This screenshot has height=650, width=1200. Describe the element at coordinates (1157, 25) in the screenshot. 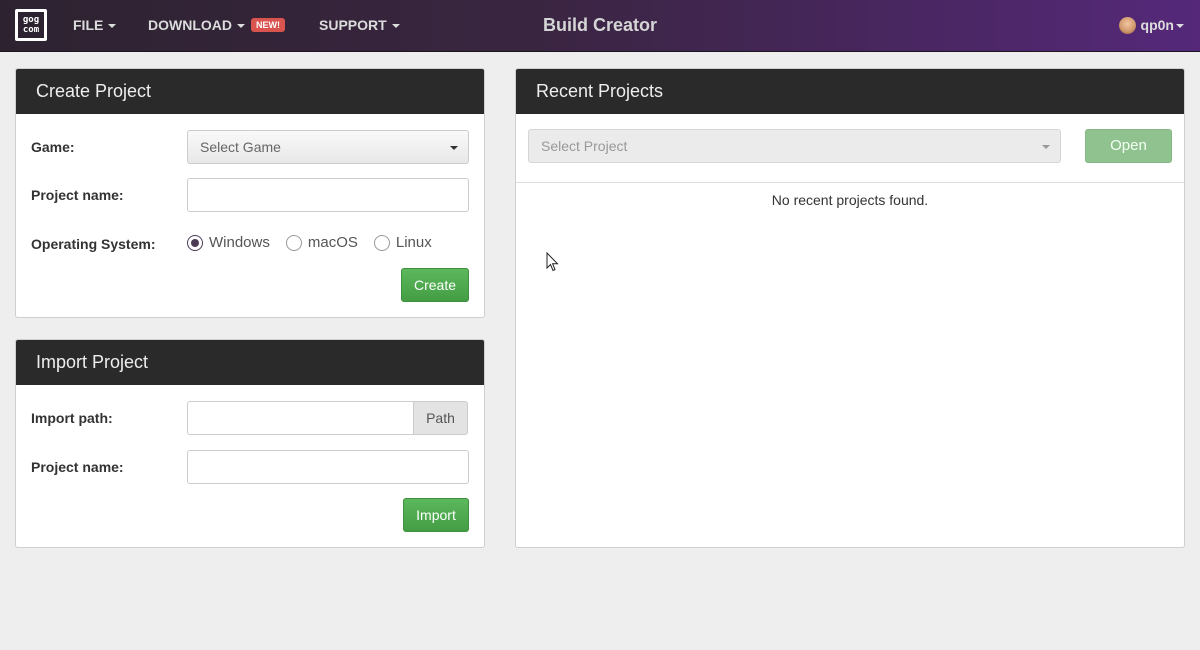

I see `username: qp0n` at that location.